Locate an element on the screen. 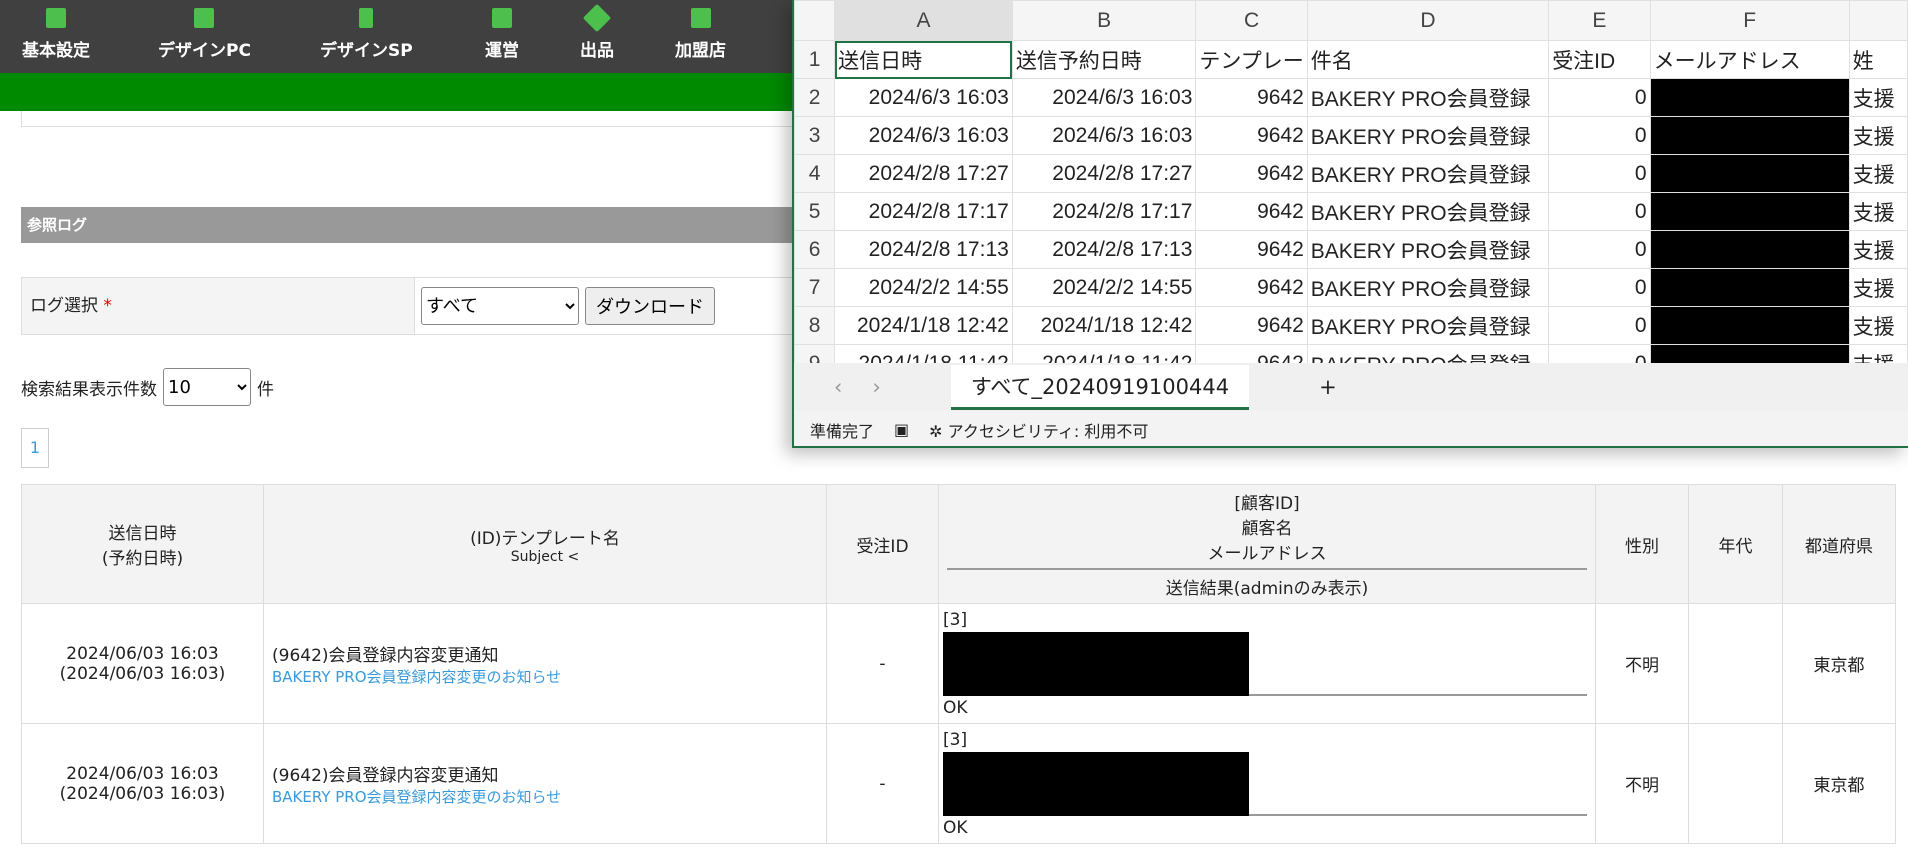 Image resolution: width=1908 pixels, height=853 pixels. column-header: D is located at coordinates (1428, 20).